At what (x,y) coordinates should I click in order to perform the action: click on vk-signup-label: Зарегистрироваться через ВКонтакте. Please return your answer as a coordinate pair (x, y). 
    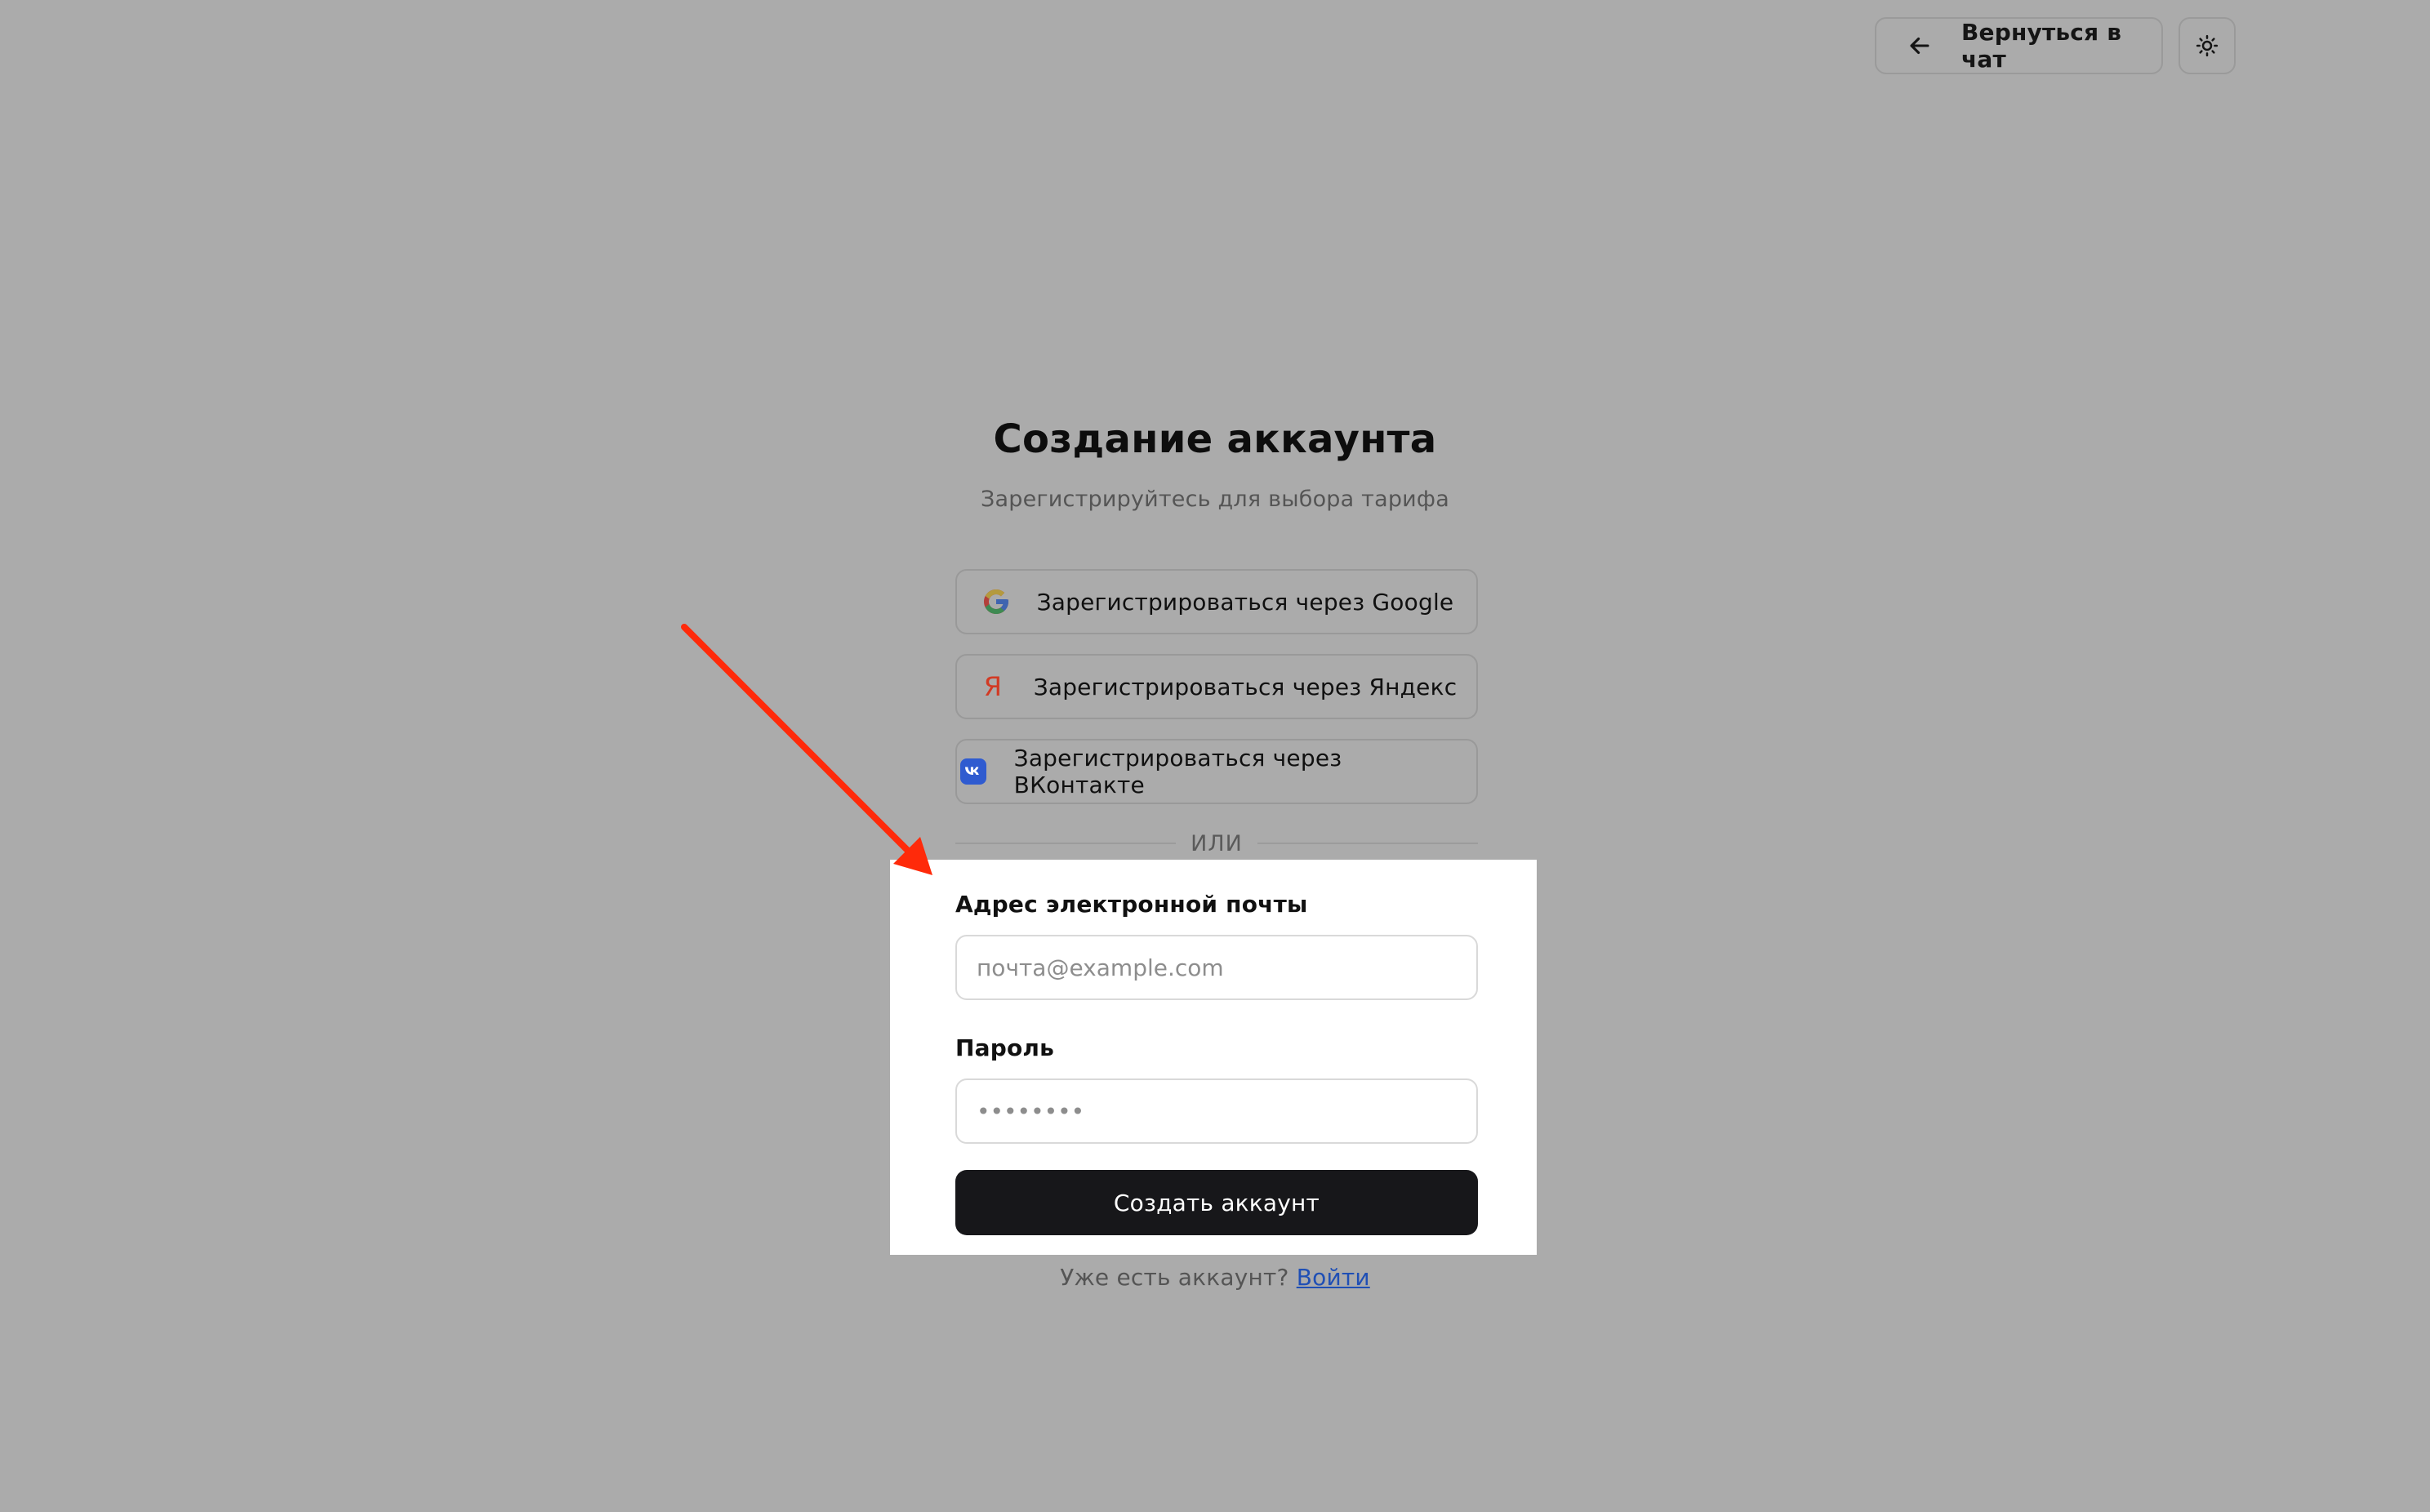
    Looking at the image, I should click on (1177, 771).